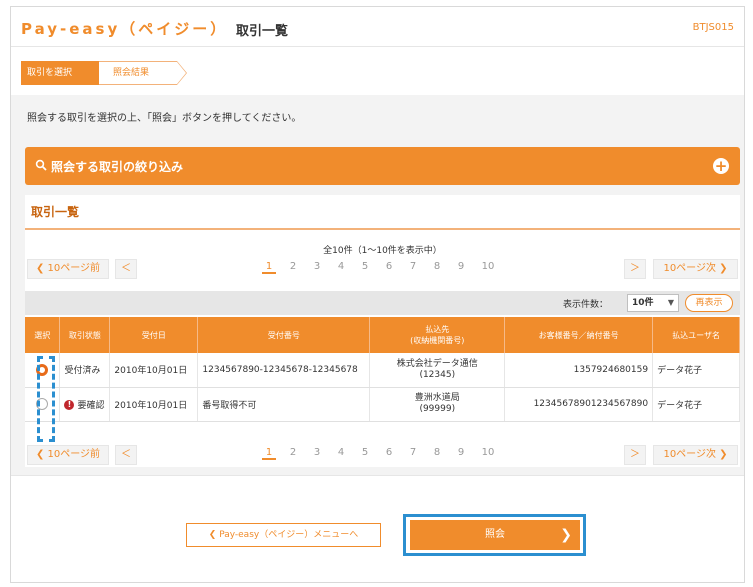 This screenshot has width=753, height=587. What do you see at coordinates (437, 363) in the screenshot?
I see `payee-name: 株式会社データ通信` at bounding box center [437, 363].